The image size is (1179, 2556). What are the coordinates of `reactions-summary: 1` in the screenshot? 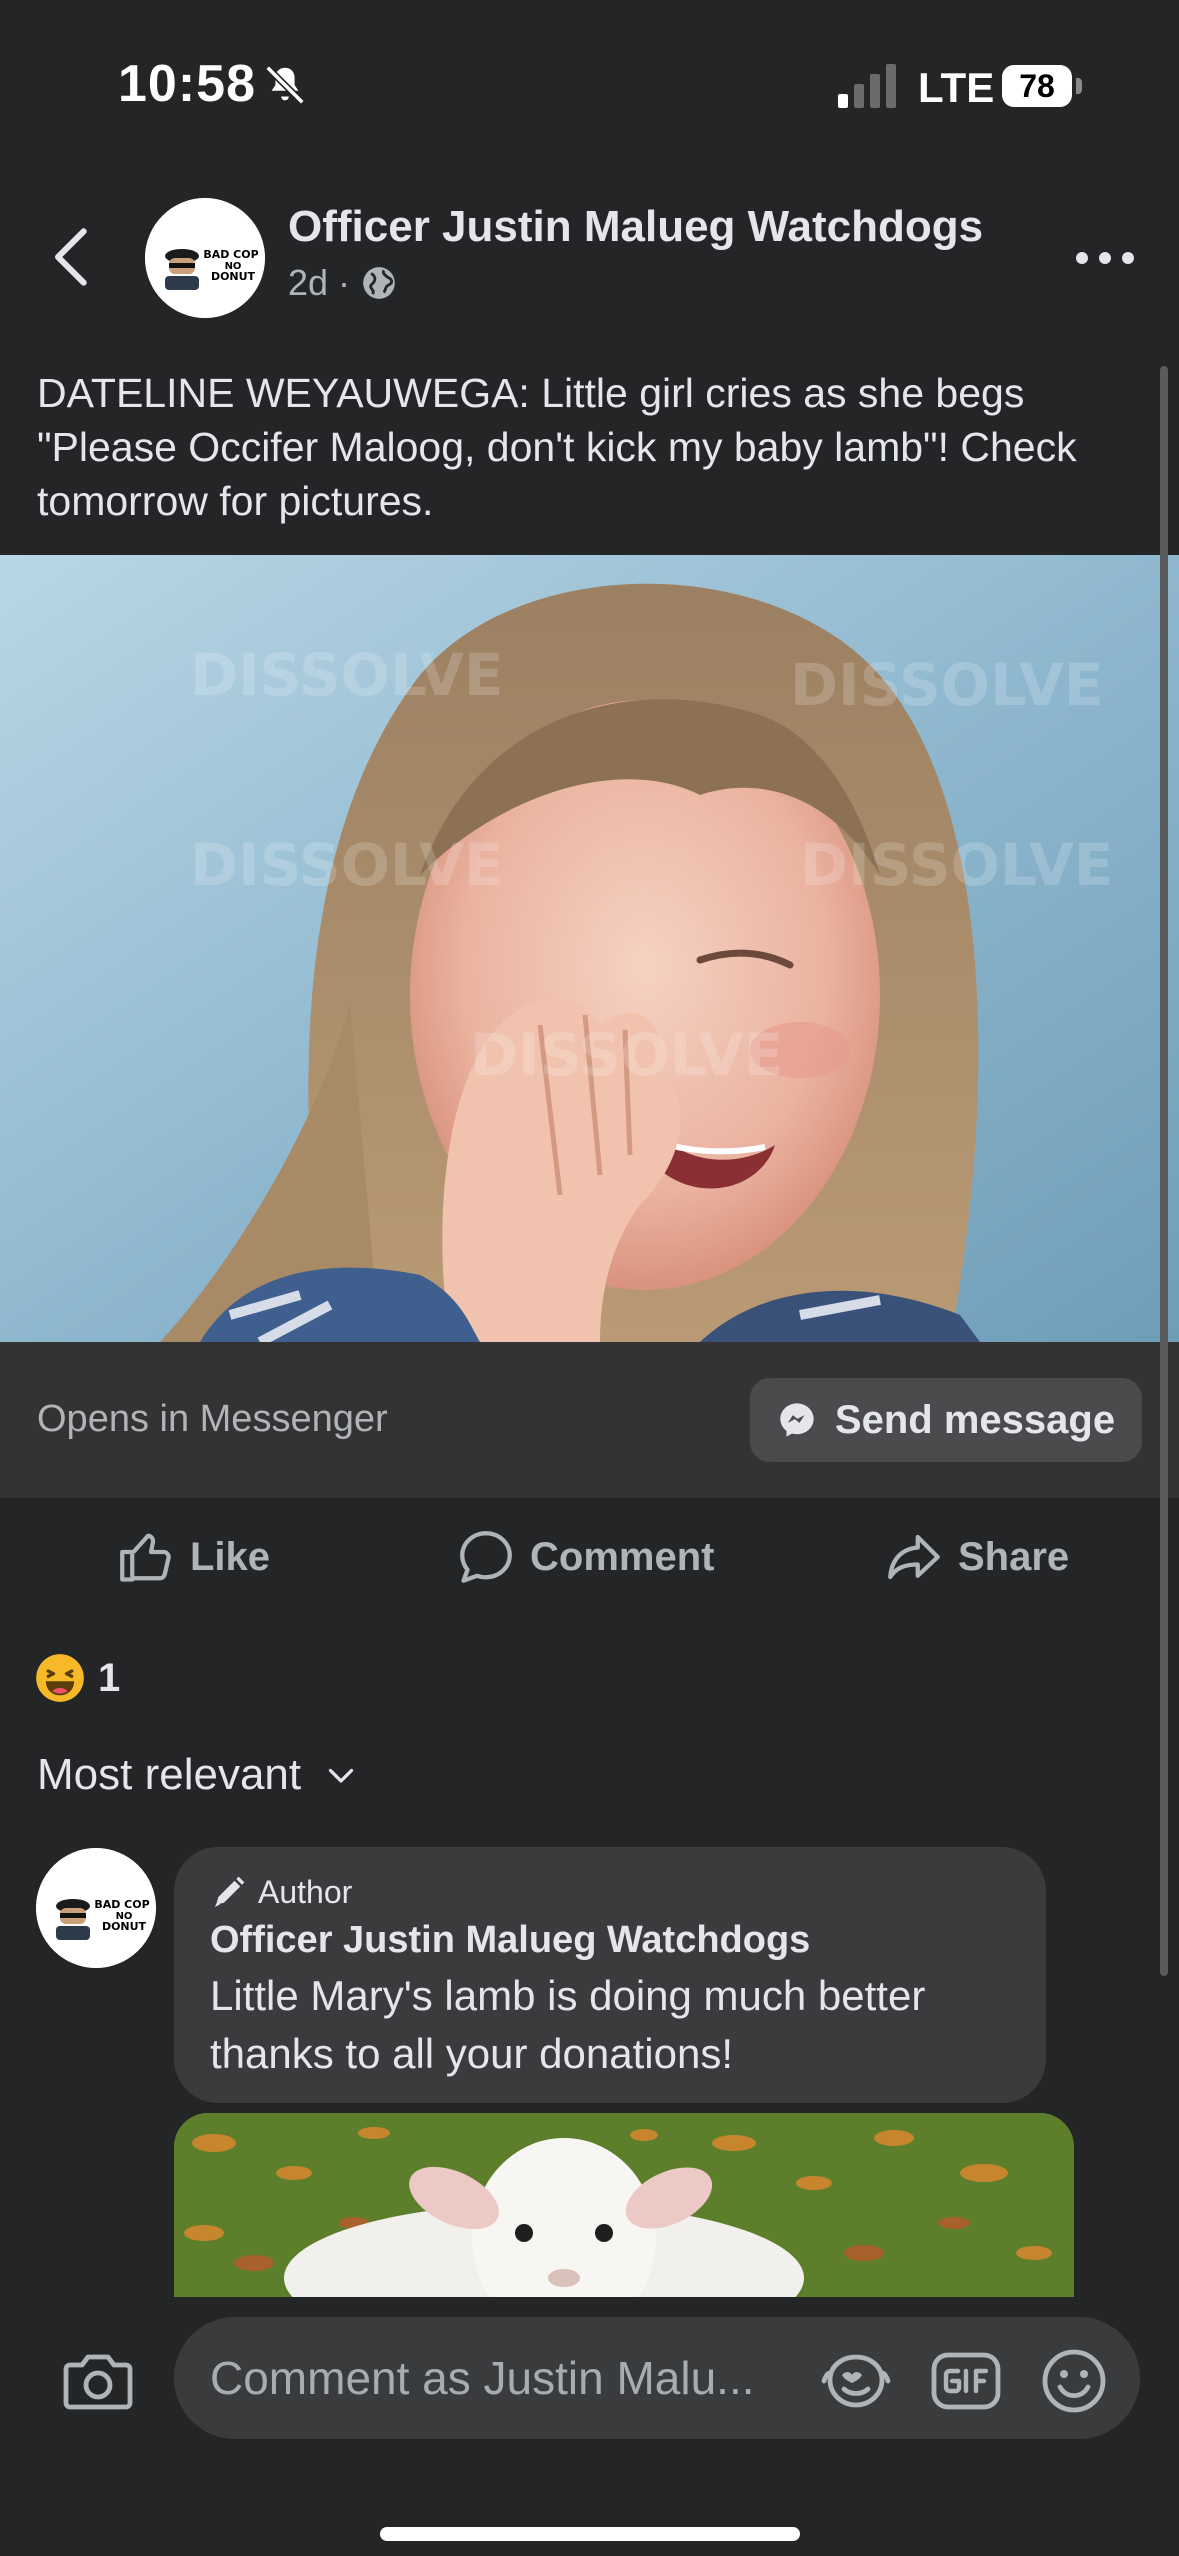 It's located at (77, 1678).